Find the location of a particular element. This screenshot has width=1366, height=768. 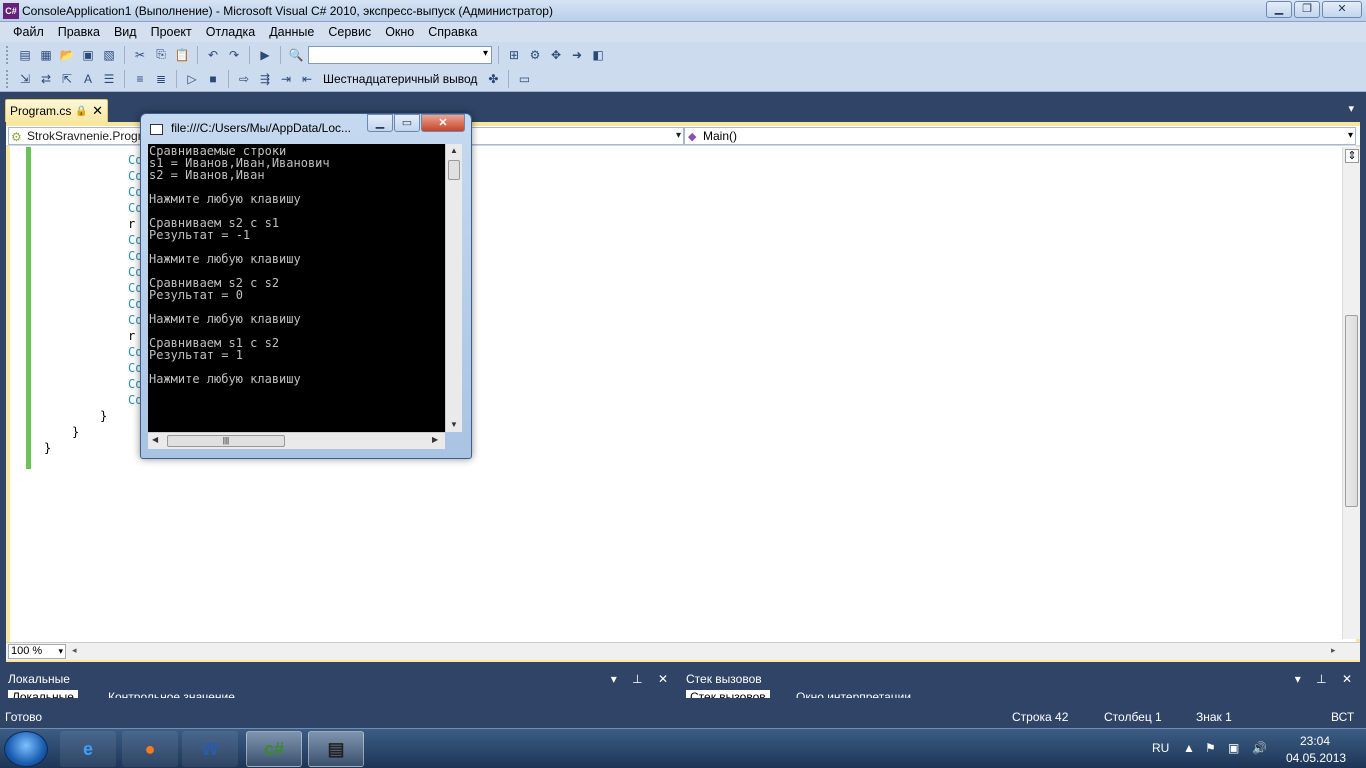

console-taskbar-icon: ▤ is located at coordinates (336, 749).